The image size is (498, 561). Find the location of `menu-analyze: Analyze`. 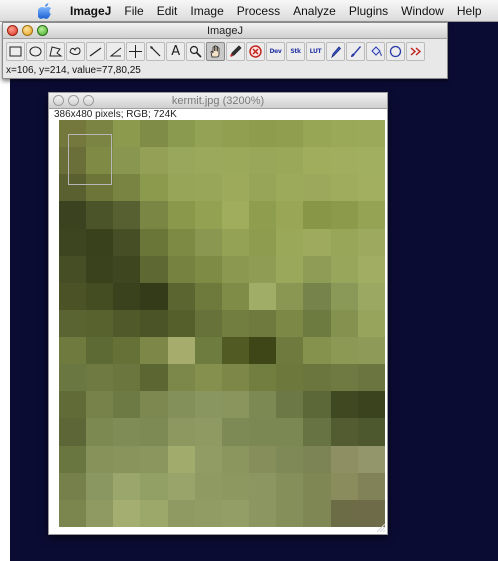

menu-analyze: Analyze is located at coordinates (314, 11).